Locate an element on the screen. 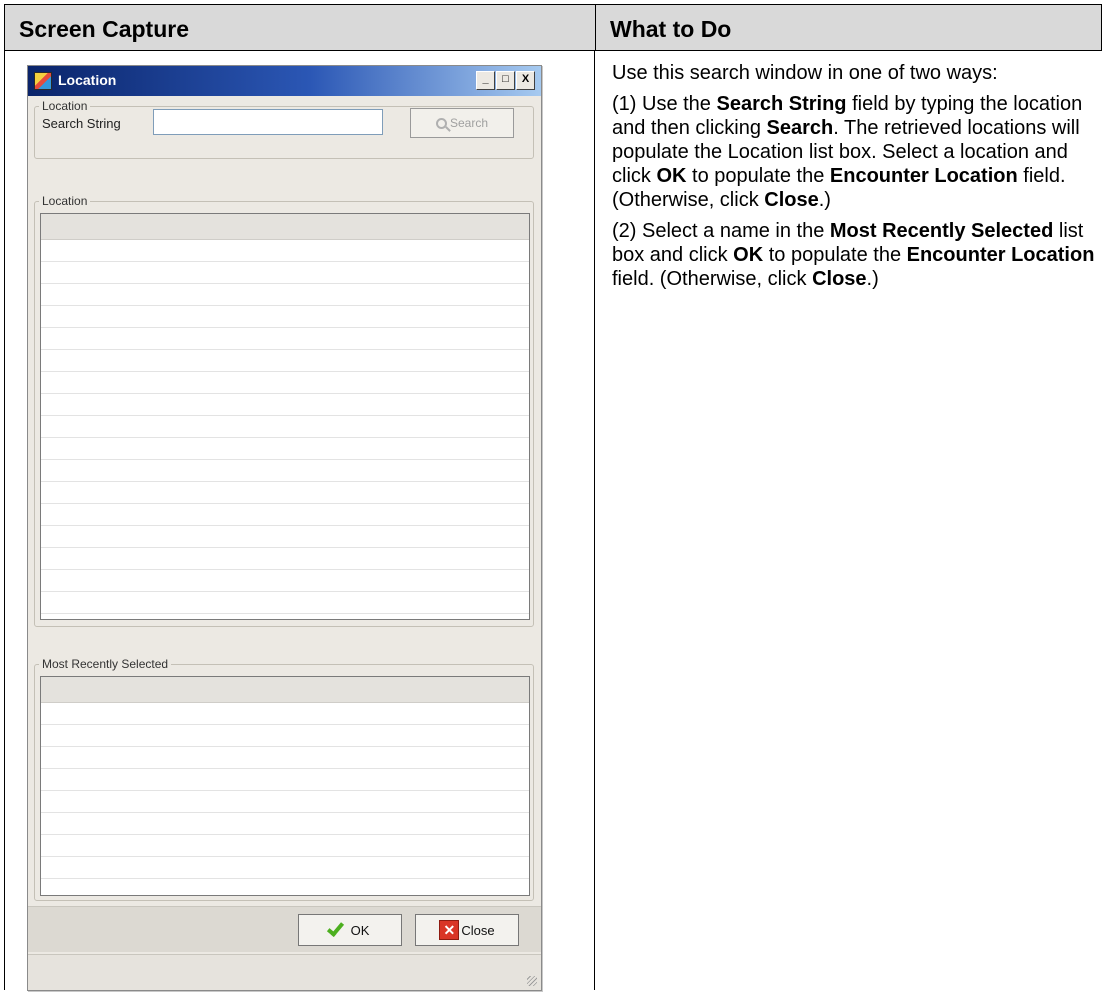 The width and height of the screenshot is (1106, 993). table-column-divider is located at coordinates (594, 520).